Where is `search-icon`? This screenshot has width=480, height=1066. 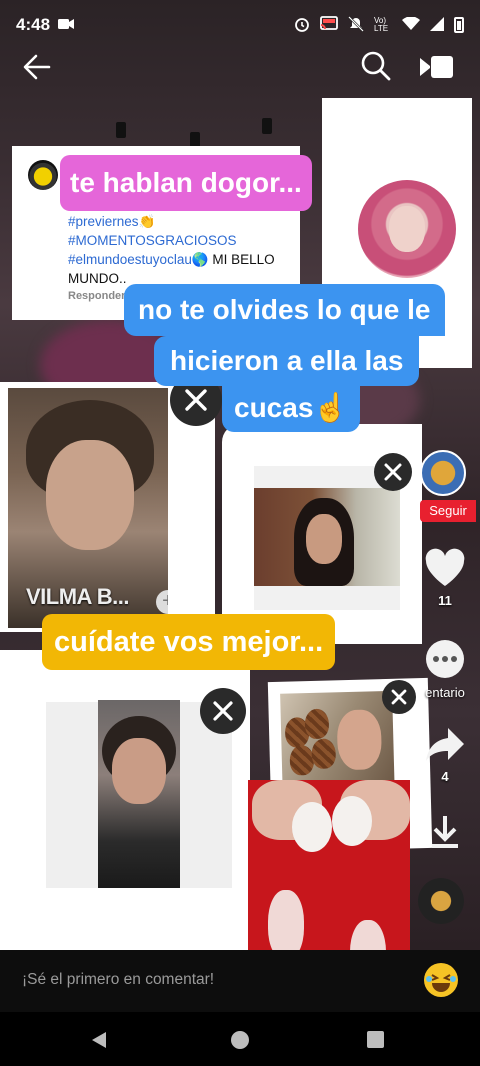
search-icon is located at coordinates (376, 66).